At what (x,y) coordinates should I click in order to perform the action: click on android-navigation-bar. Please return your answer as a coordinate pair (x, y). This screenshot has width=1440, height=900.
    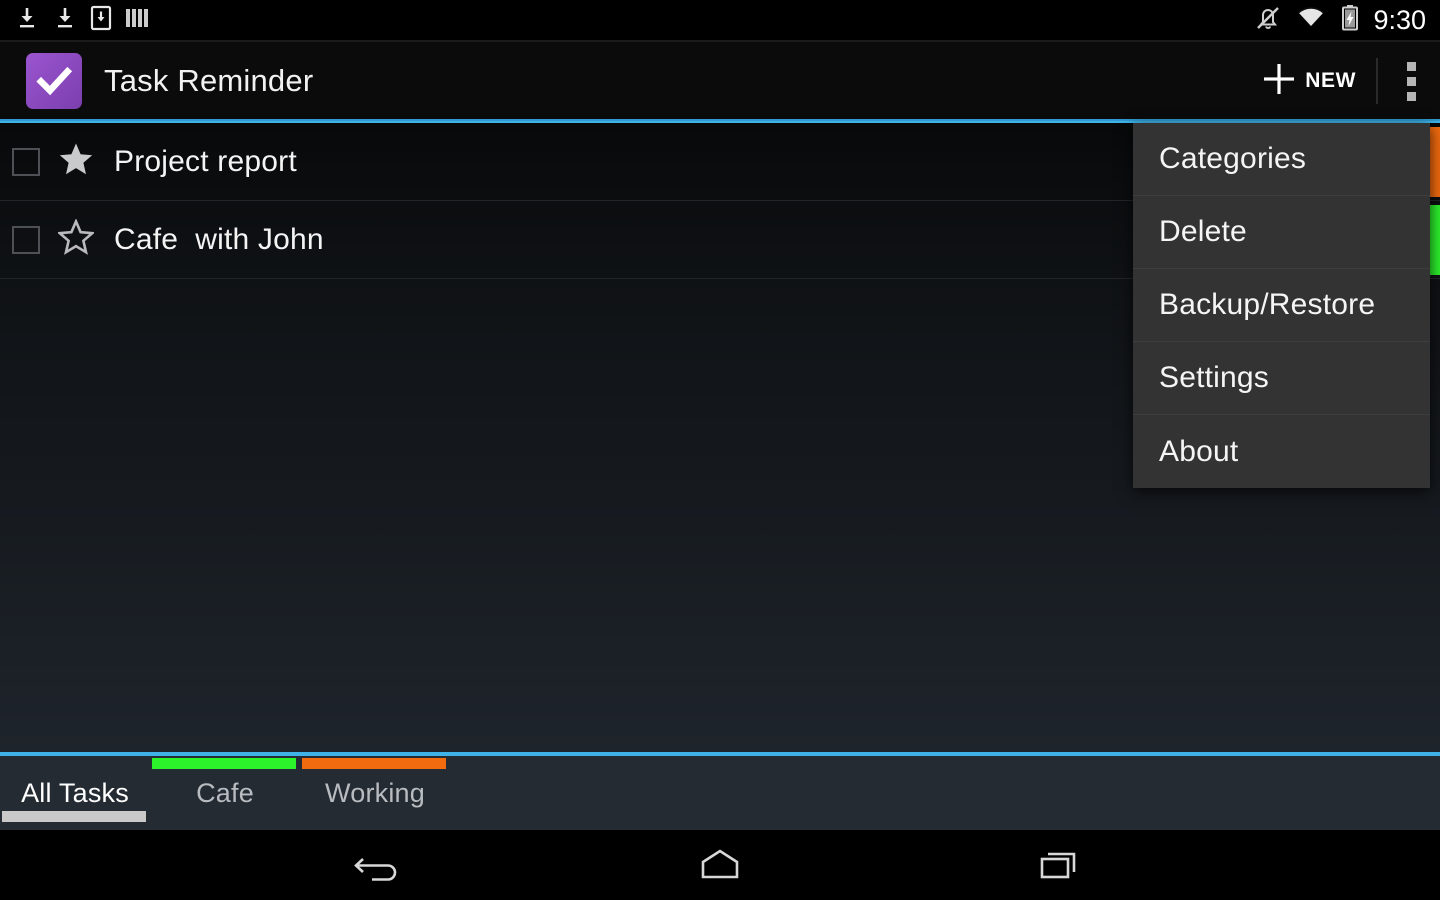
    Looking at the image, I should click on (720, 865).